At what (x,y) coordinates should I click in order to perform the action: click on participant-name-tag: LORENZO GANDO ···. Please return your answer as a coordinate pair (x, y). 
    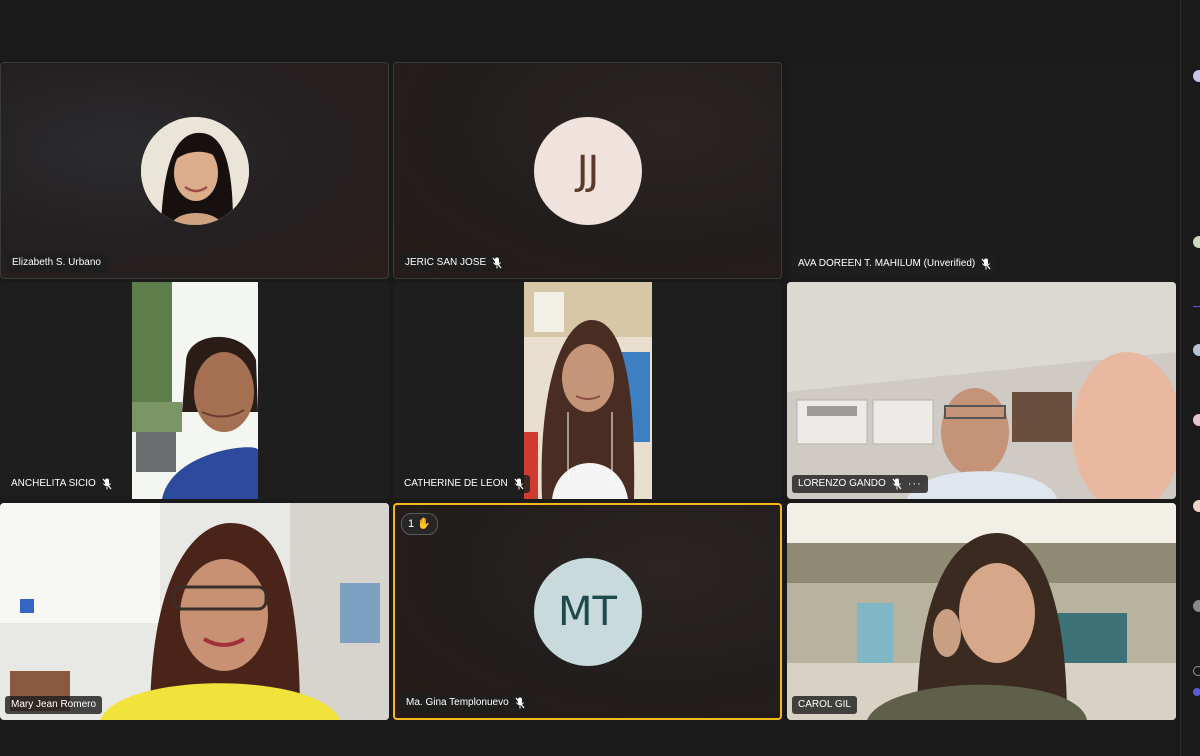
    Looking at the image, I should click on (860, 484).